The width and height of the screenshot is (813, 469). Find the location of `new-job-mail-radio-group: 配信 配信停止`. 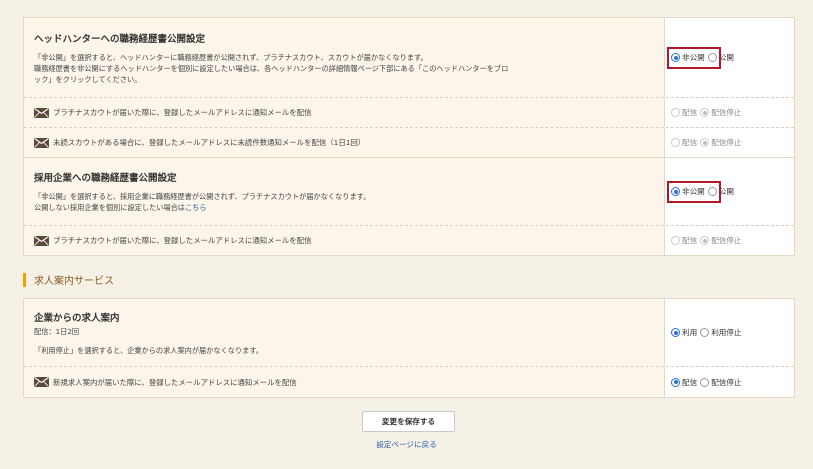

new-job-mail-radio-group: 配信 配信停止 is located at coordinates (708, 382).